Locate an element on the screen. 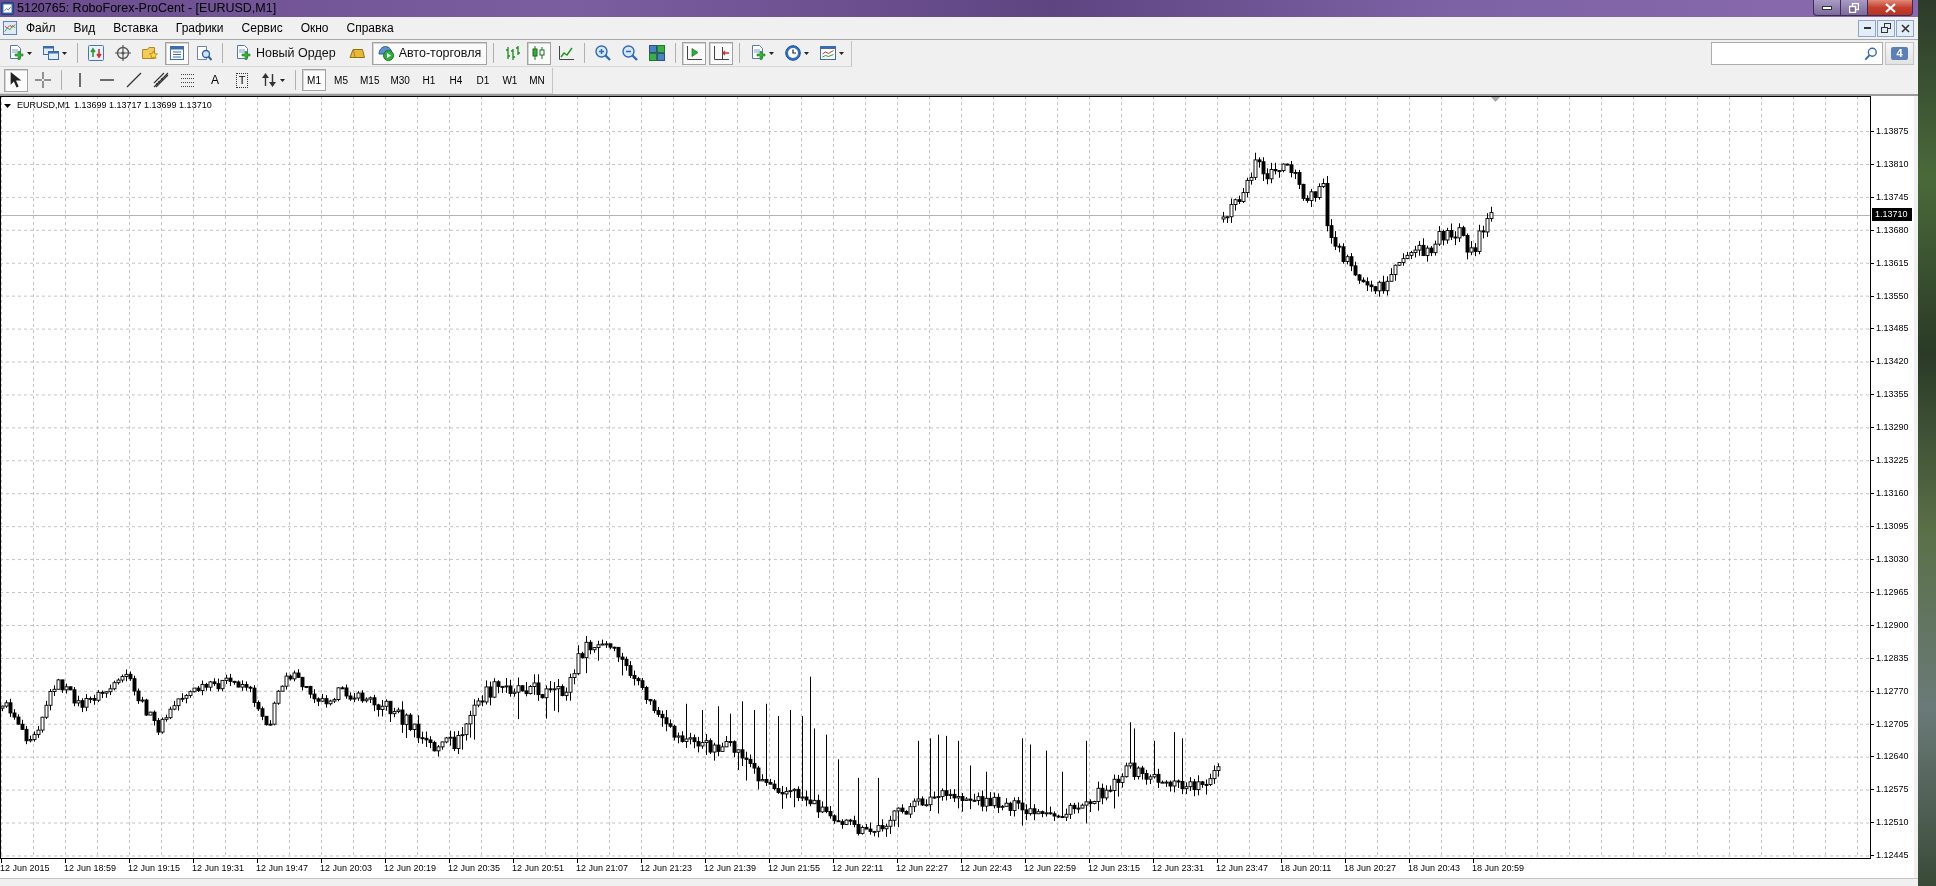  time-label: 18 Jun 20:59 is located at coordinates (1499, 868).